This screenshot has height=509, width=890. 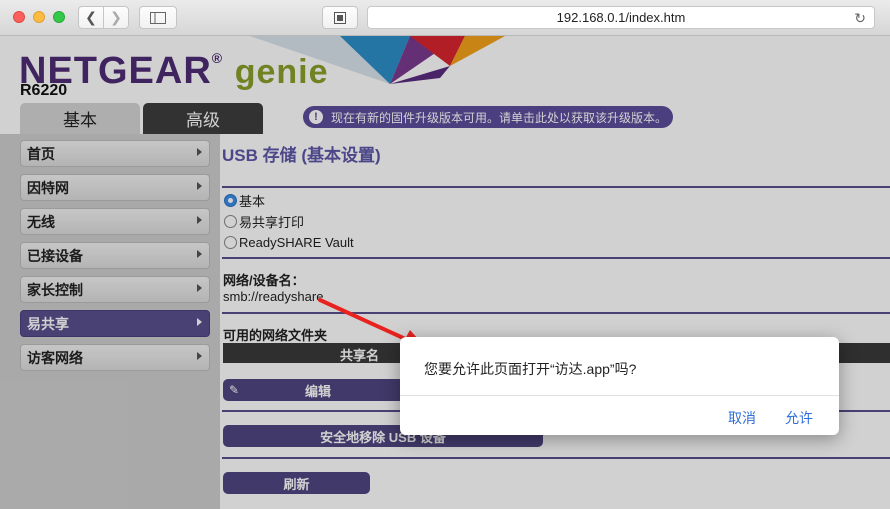 I want to click on dialog-message: 您要允许此页面打开“访达.app”吗?, so click(x=530, y=369).